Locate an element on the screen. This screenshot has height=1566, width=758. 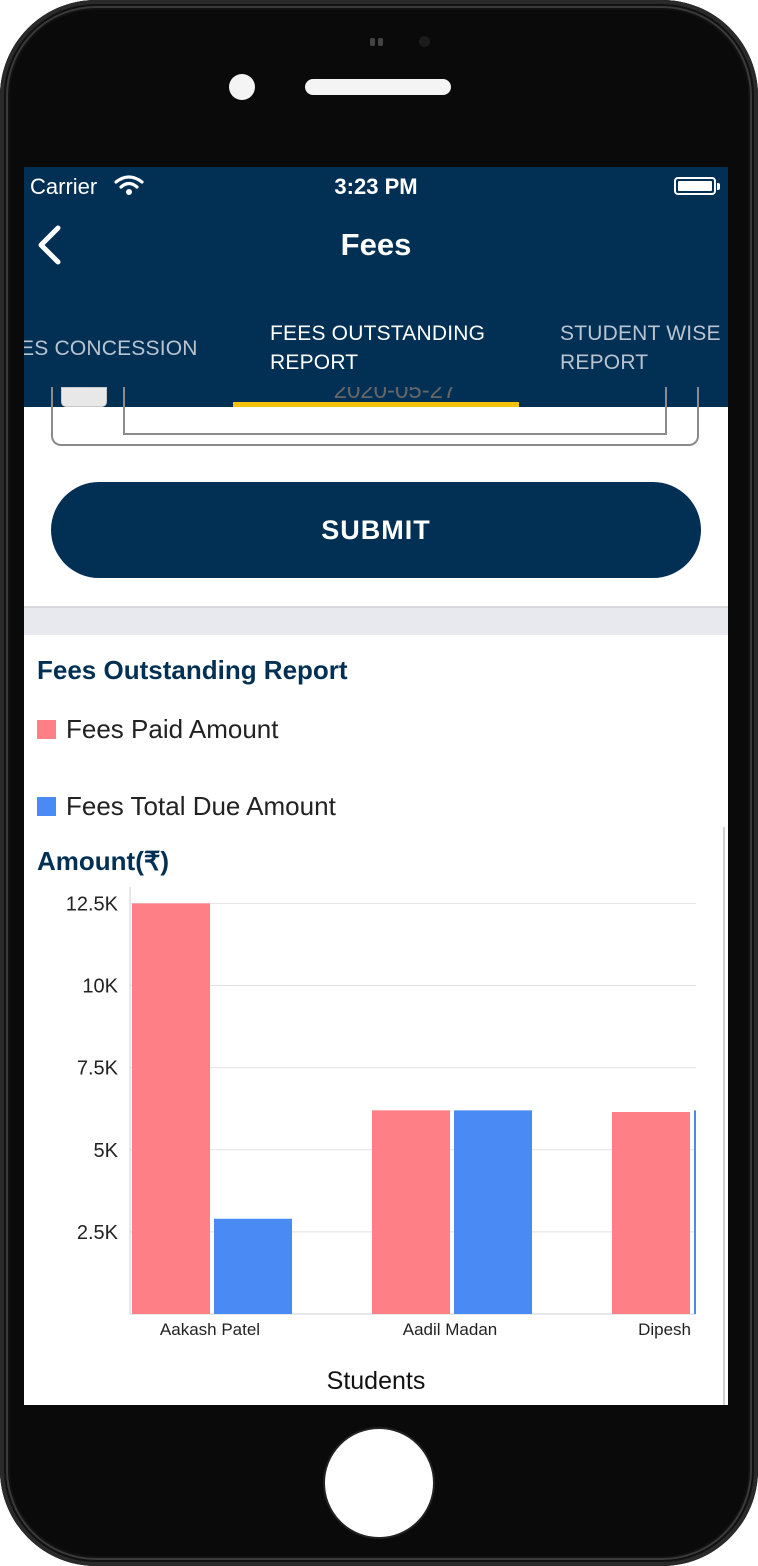
page-title: Fees is located at coordinates (376, 244).